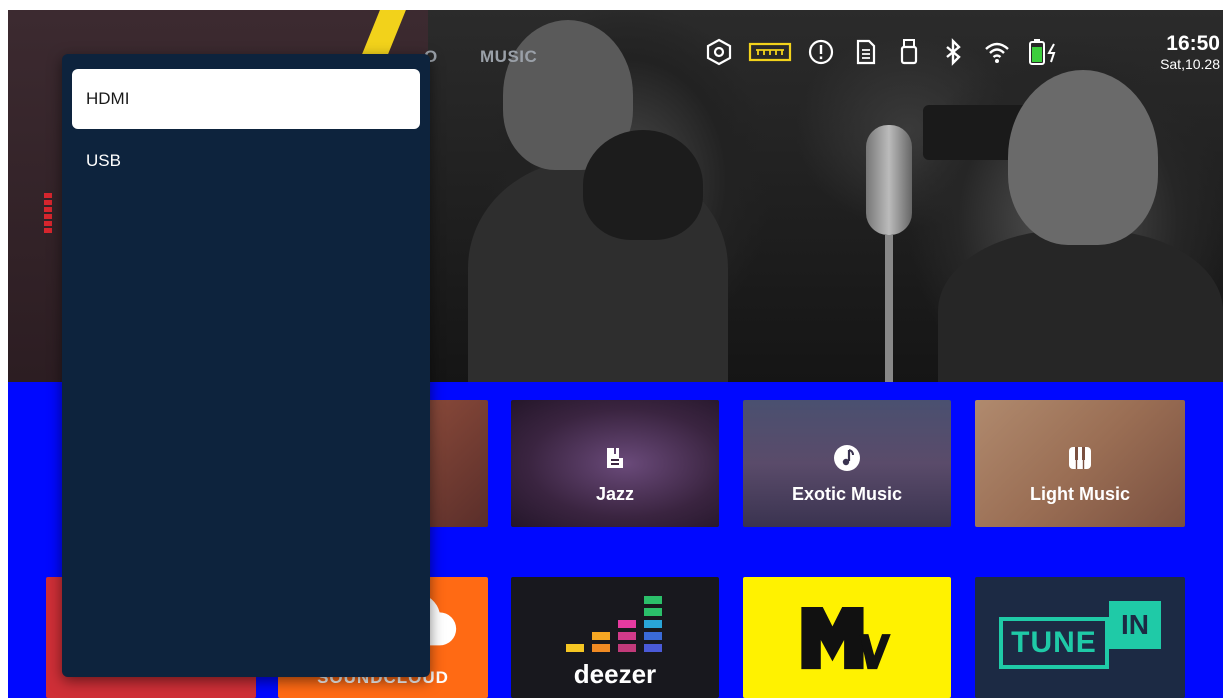  What do you see at coordinates (997, 52) in the screenshot?
I see `wifi-icon` at bounding box center [997, 52].